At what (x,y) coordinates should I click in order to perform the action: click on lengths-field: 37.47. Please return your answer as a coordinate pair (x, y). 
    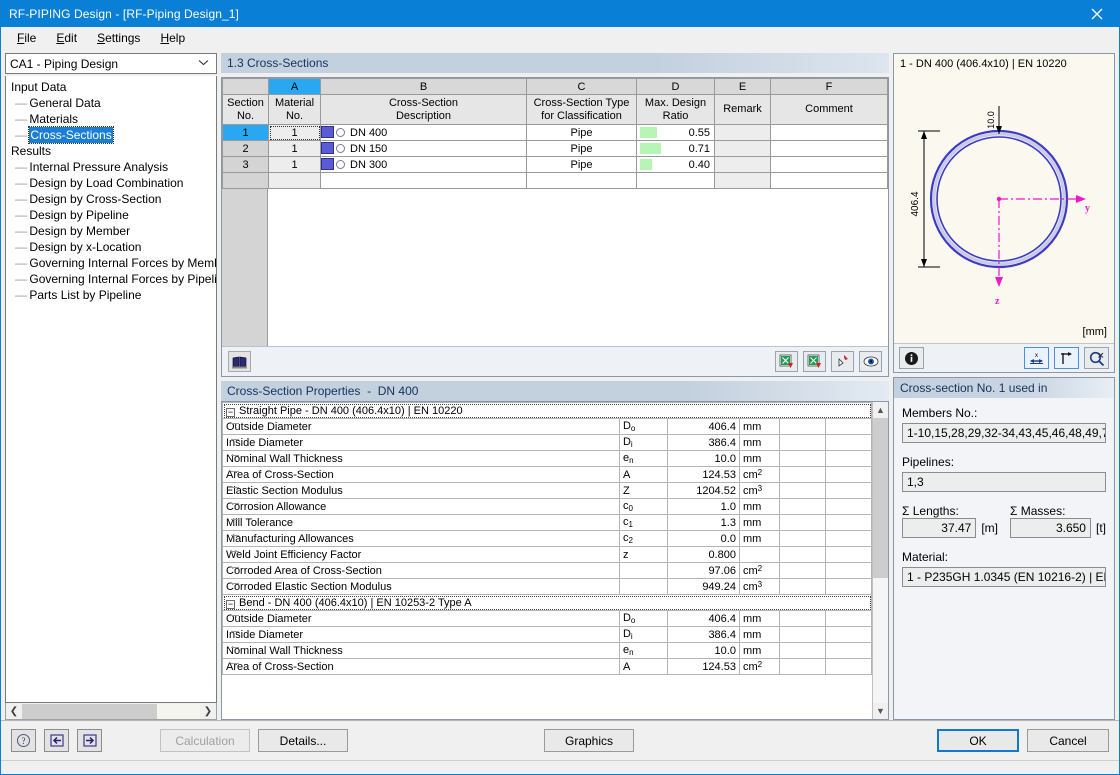
    Looking at the image, I should click on (939, 528).